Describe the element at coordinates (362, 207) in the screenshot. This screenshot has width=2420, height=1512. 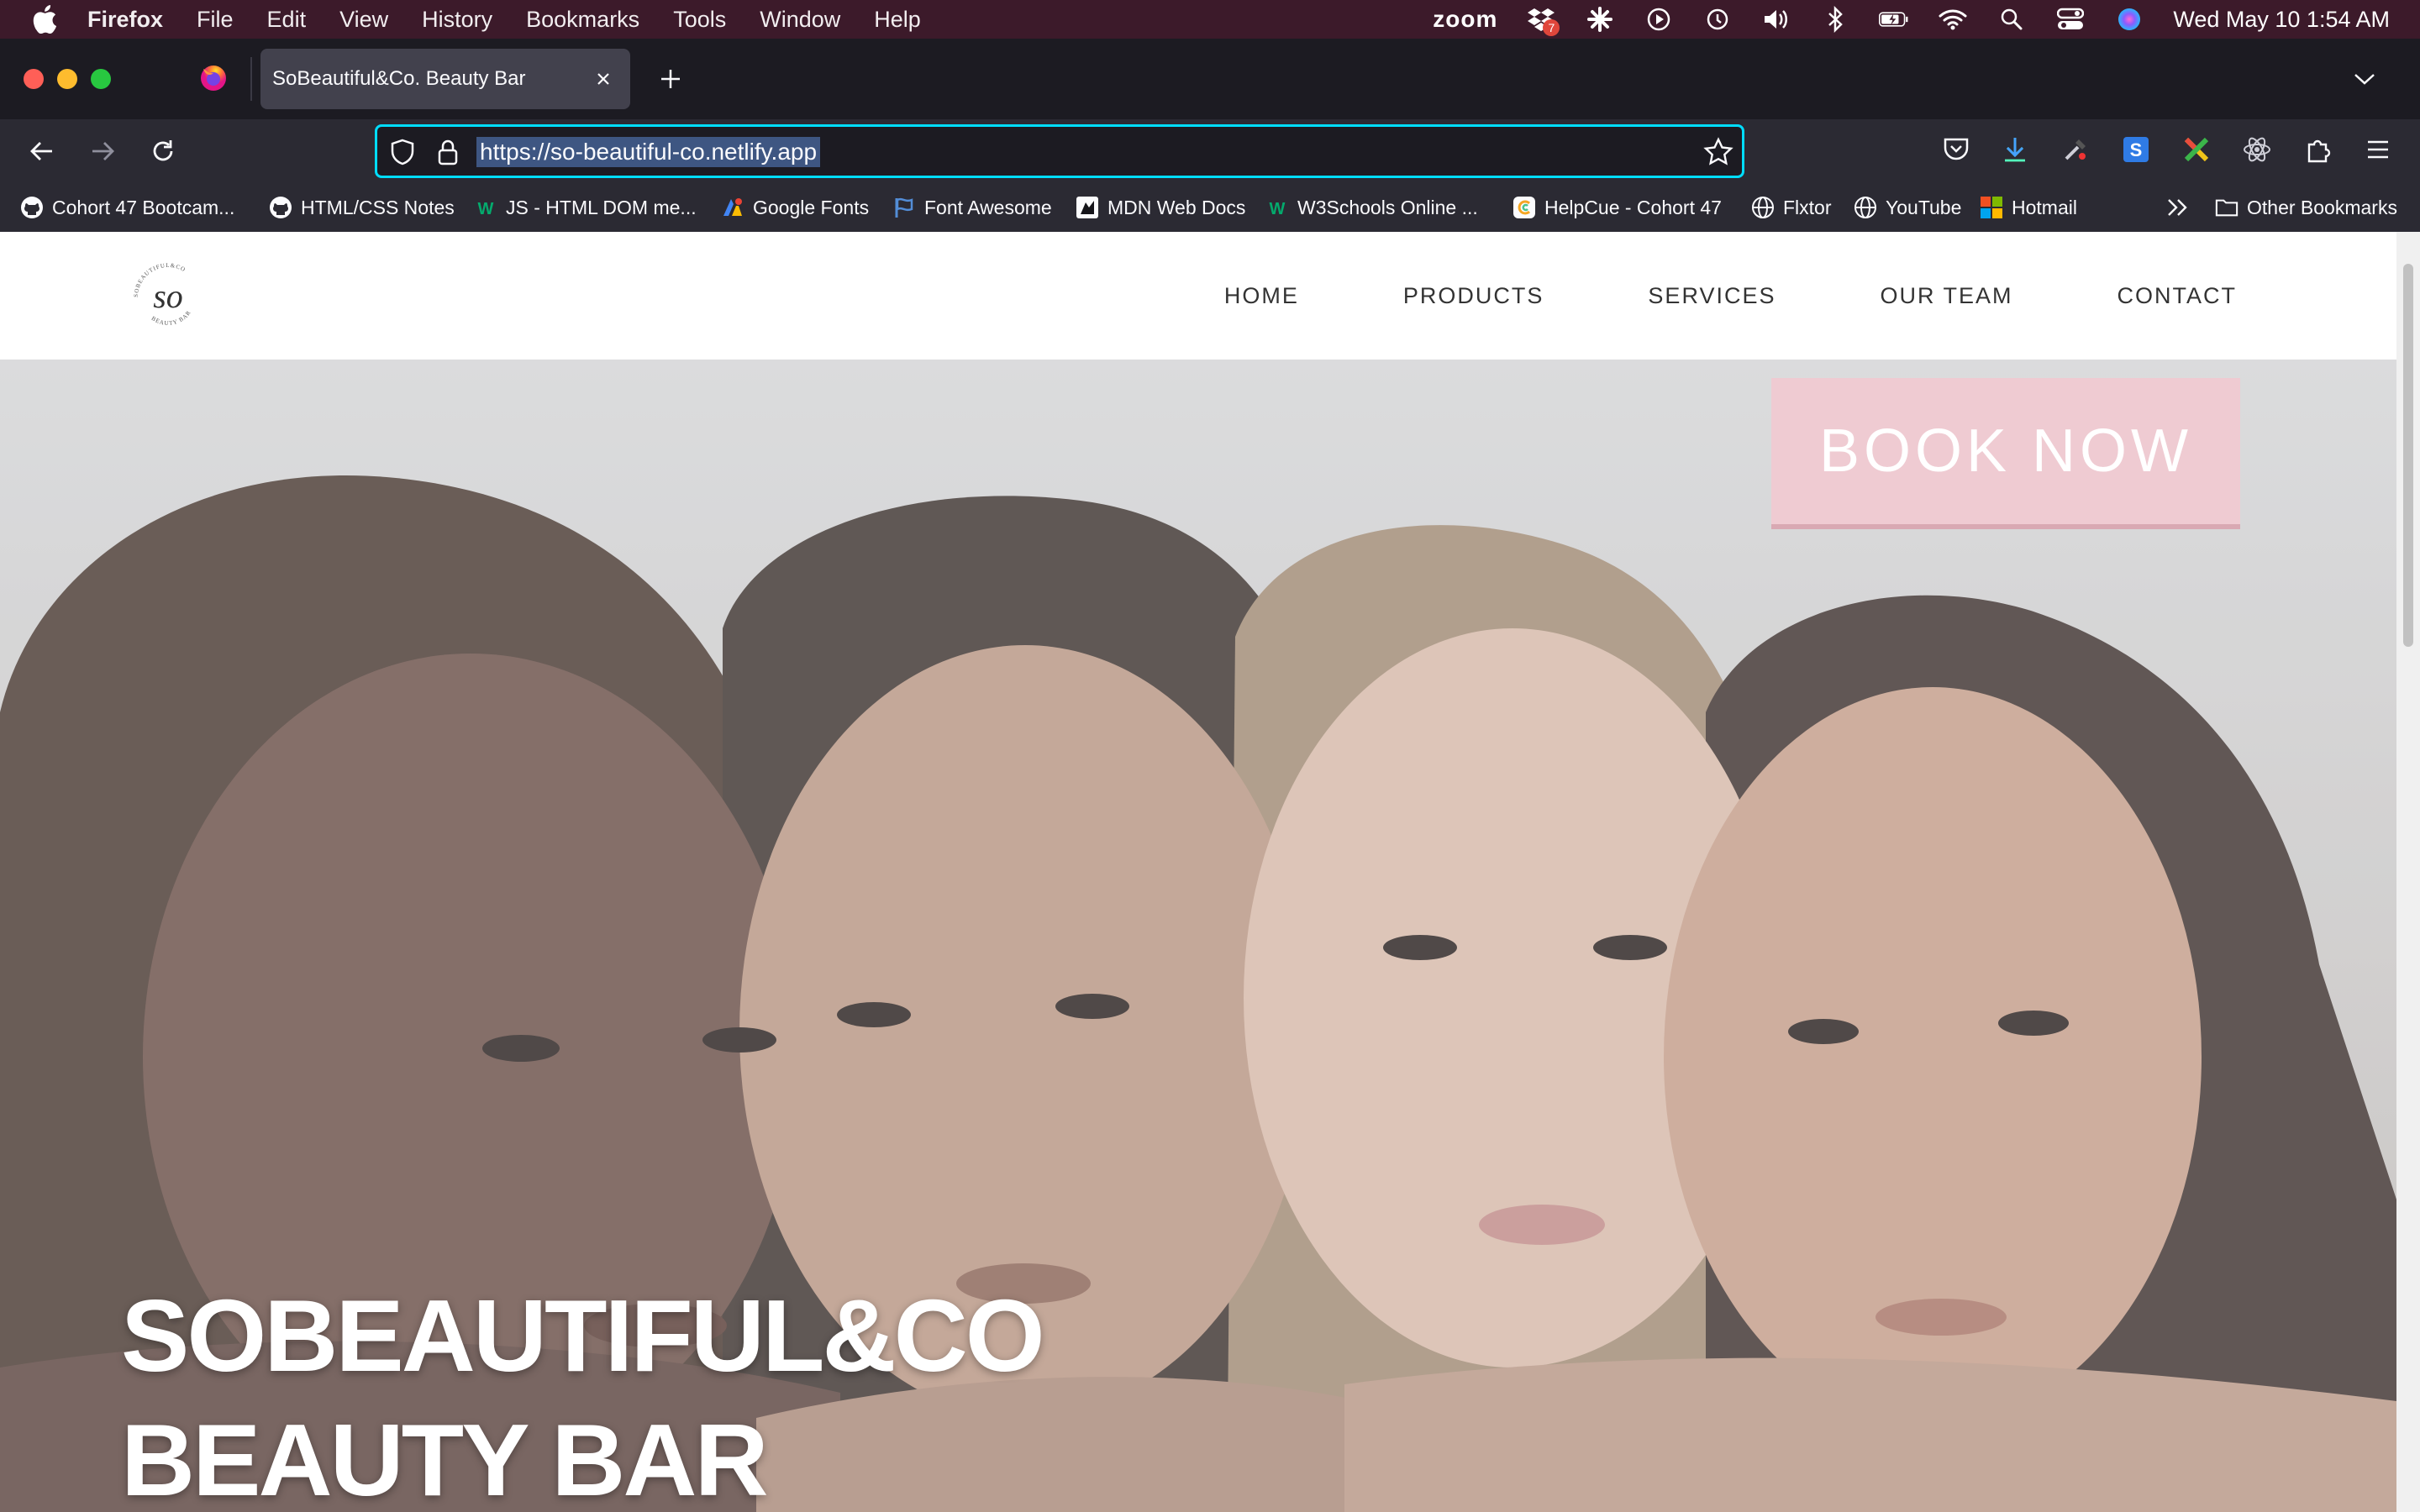
I see `bookmark-item: HTML/CSS Notes` at that location.